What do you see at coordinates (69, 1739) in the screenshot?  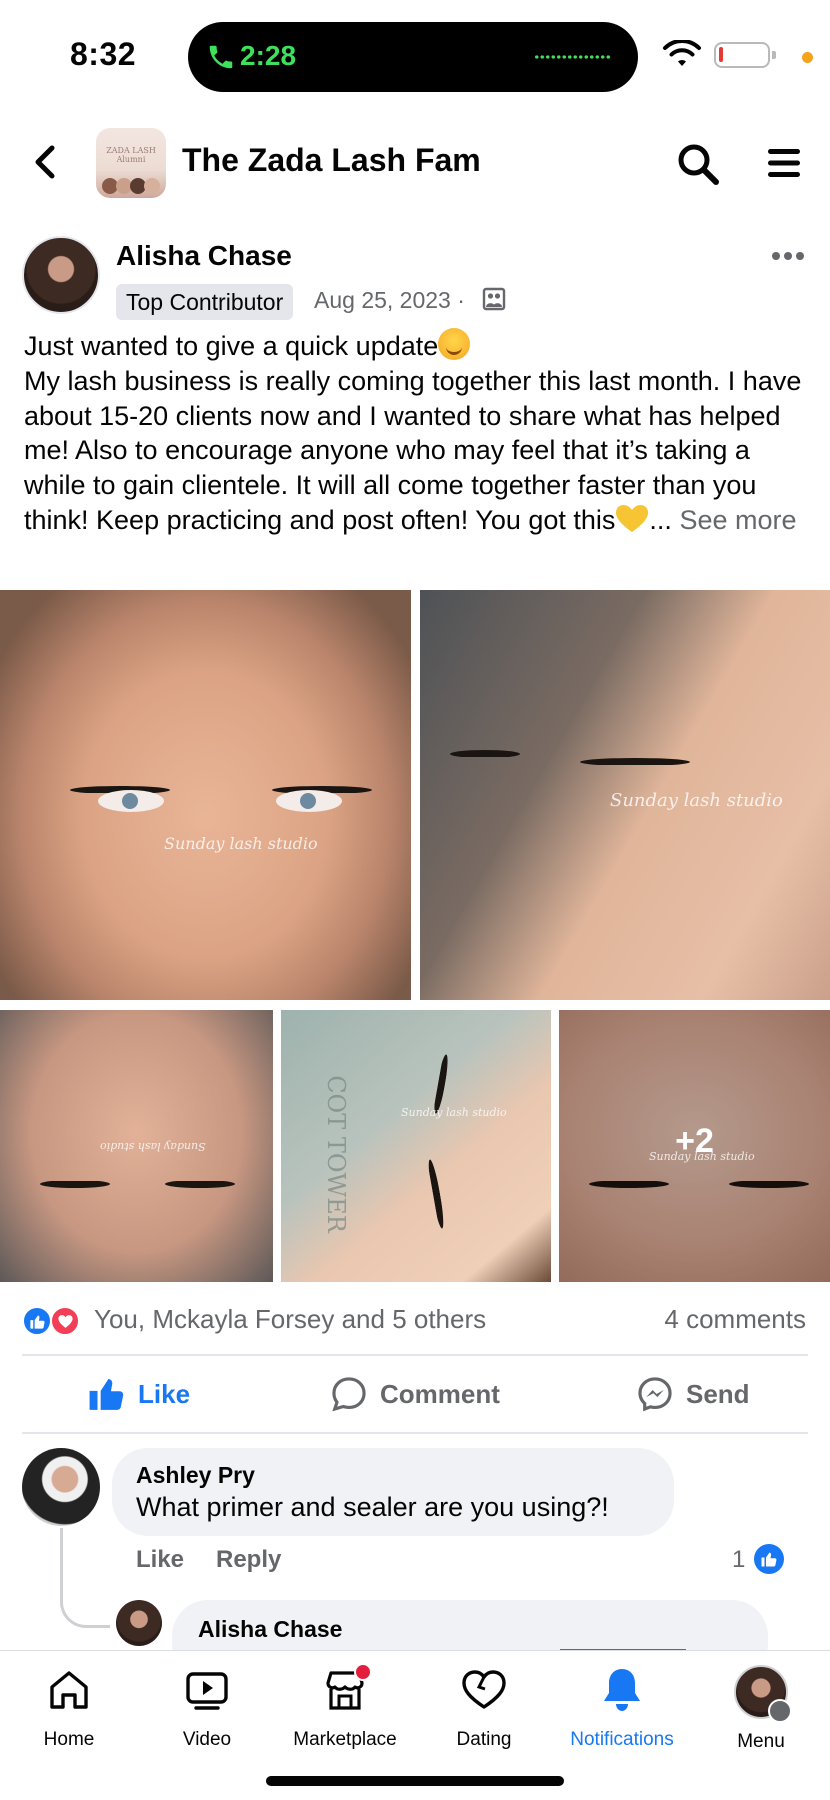 I see `nav-home-label: Home` at bounding box center [69, 1739].